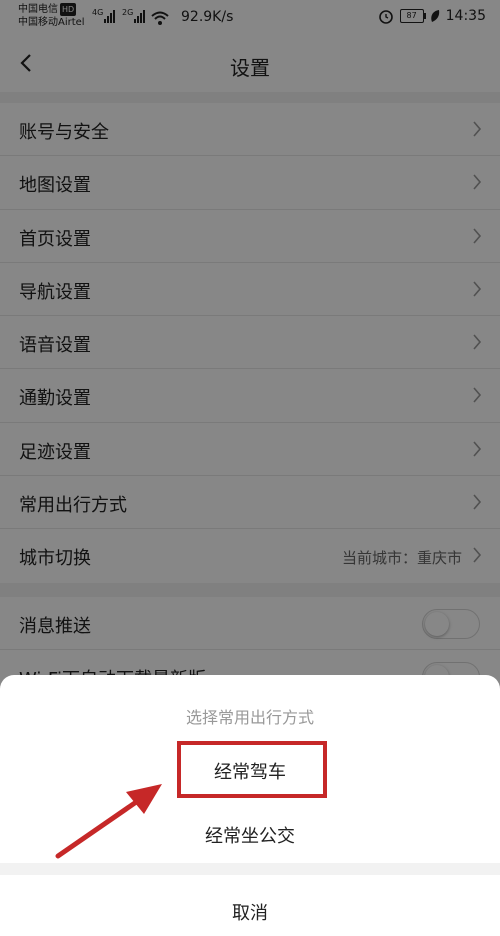  Describe the element at coordinates (108, 821) in the screenshot. I see `red-arrow-icon` at that location.